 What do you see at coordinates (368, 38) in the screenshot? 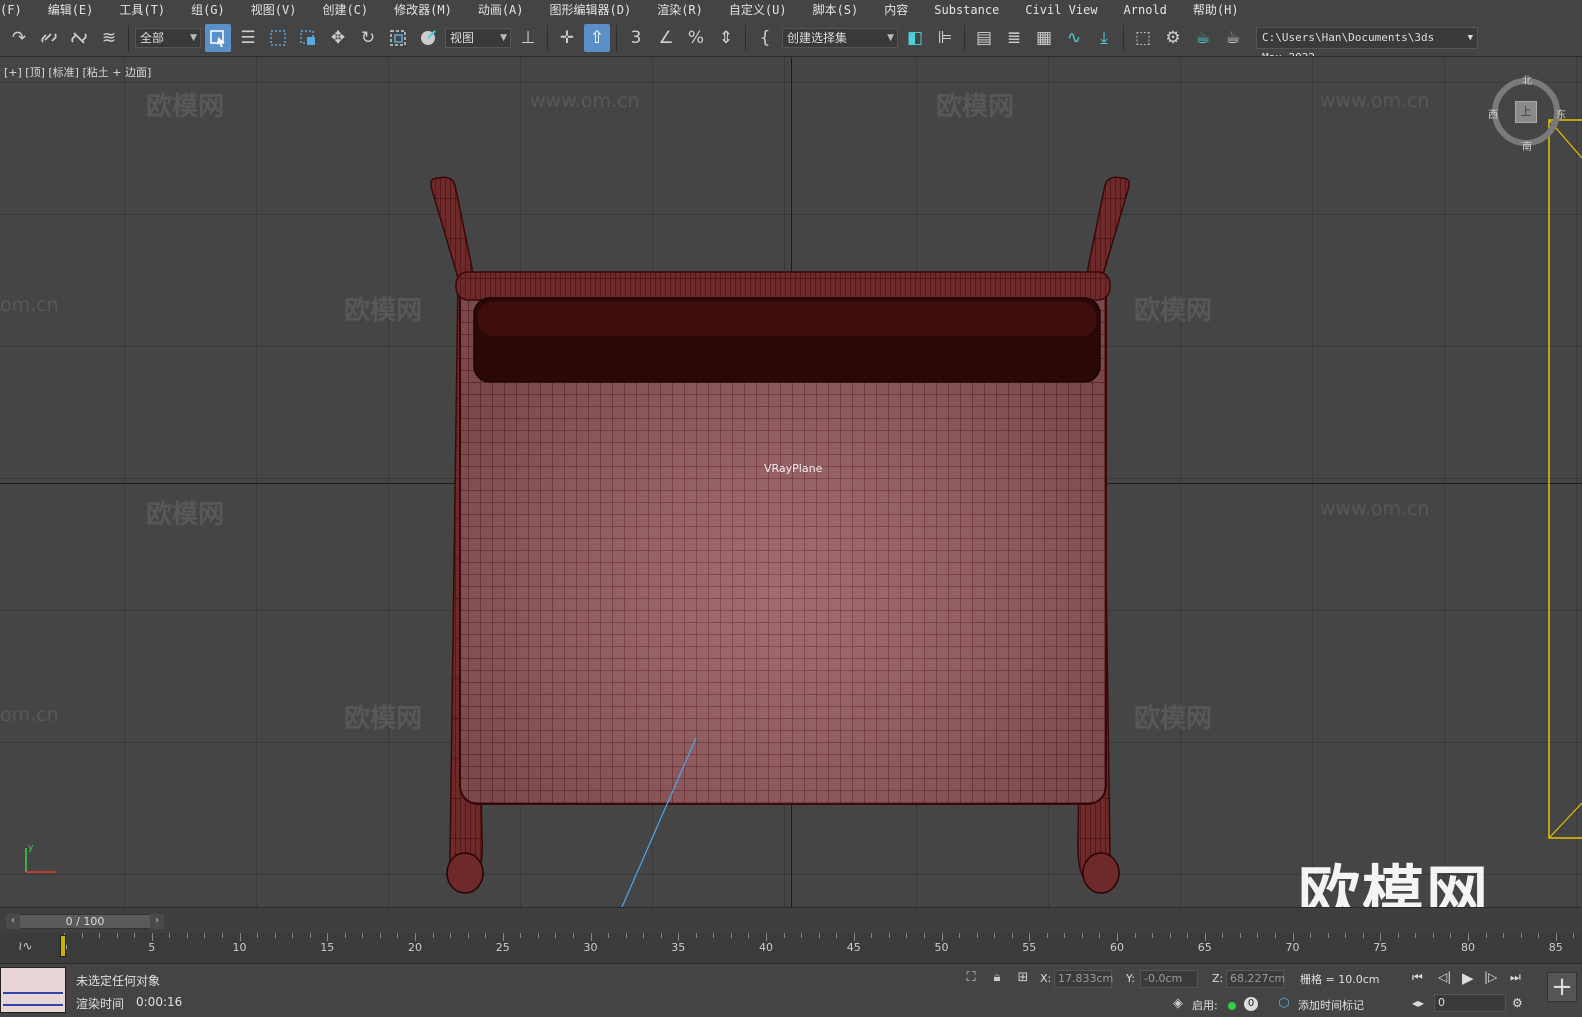
I see `rotate-icon: ↻` at bounding box center [368, 38].